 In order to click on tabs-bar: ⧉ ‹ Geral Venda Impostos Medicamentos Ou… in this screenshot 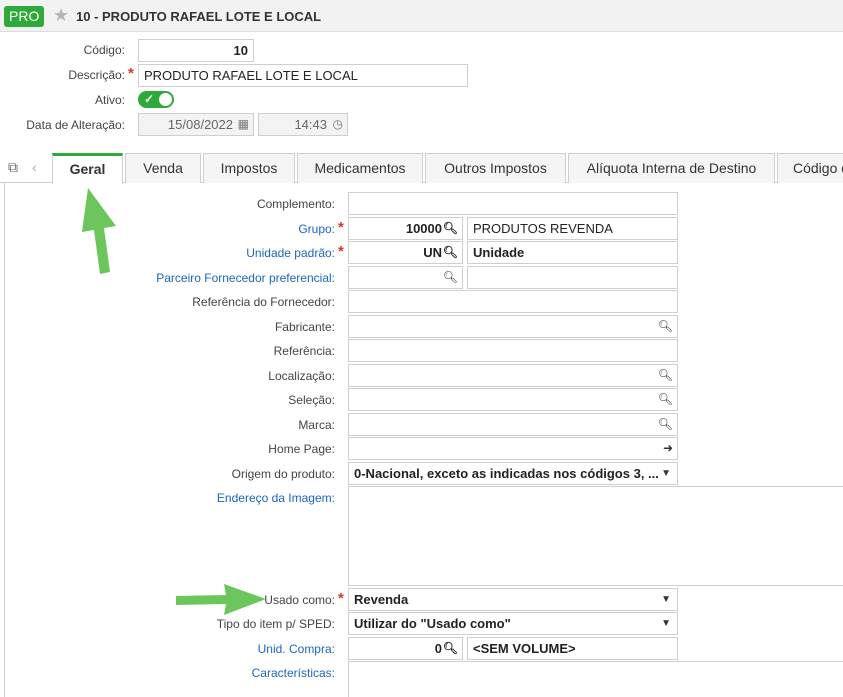, I will do `click(421, 167)`.